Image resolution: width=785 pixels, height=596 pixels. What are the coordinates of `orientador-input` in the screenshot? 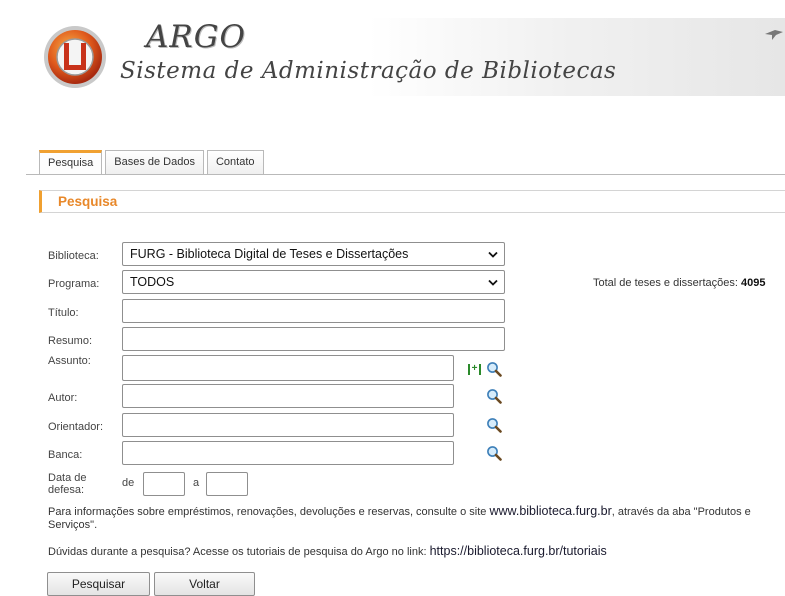 It's located at (288, 425).